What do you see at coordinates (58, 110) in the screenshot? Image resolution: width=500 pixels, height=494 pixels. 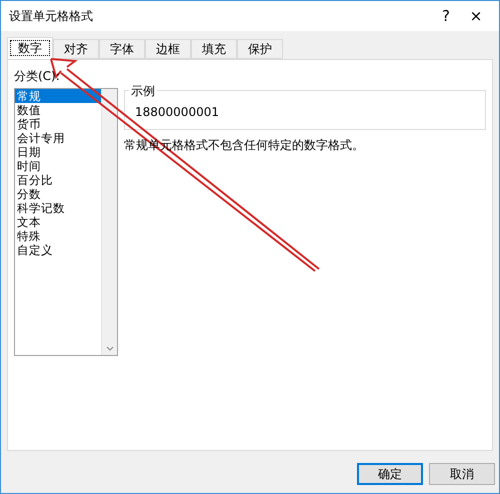 I see `category-item: 数值` at bounding box center [58, 110].